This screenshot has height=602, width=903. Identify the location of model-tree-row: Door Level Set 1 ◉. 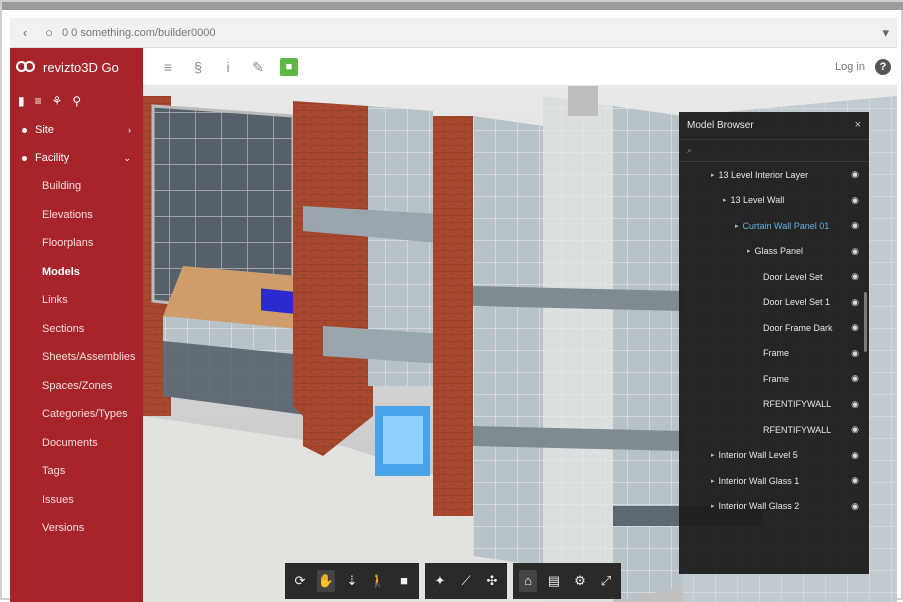
(774, 303).